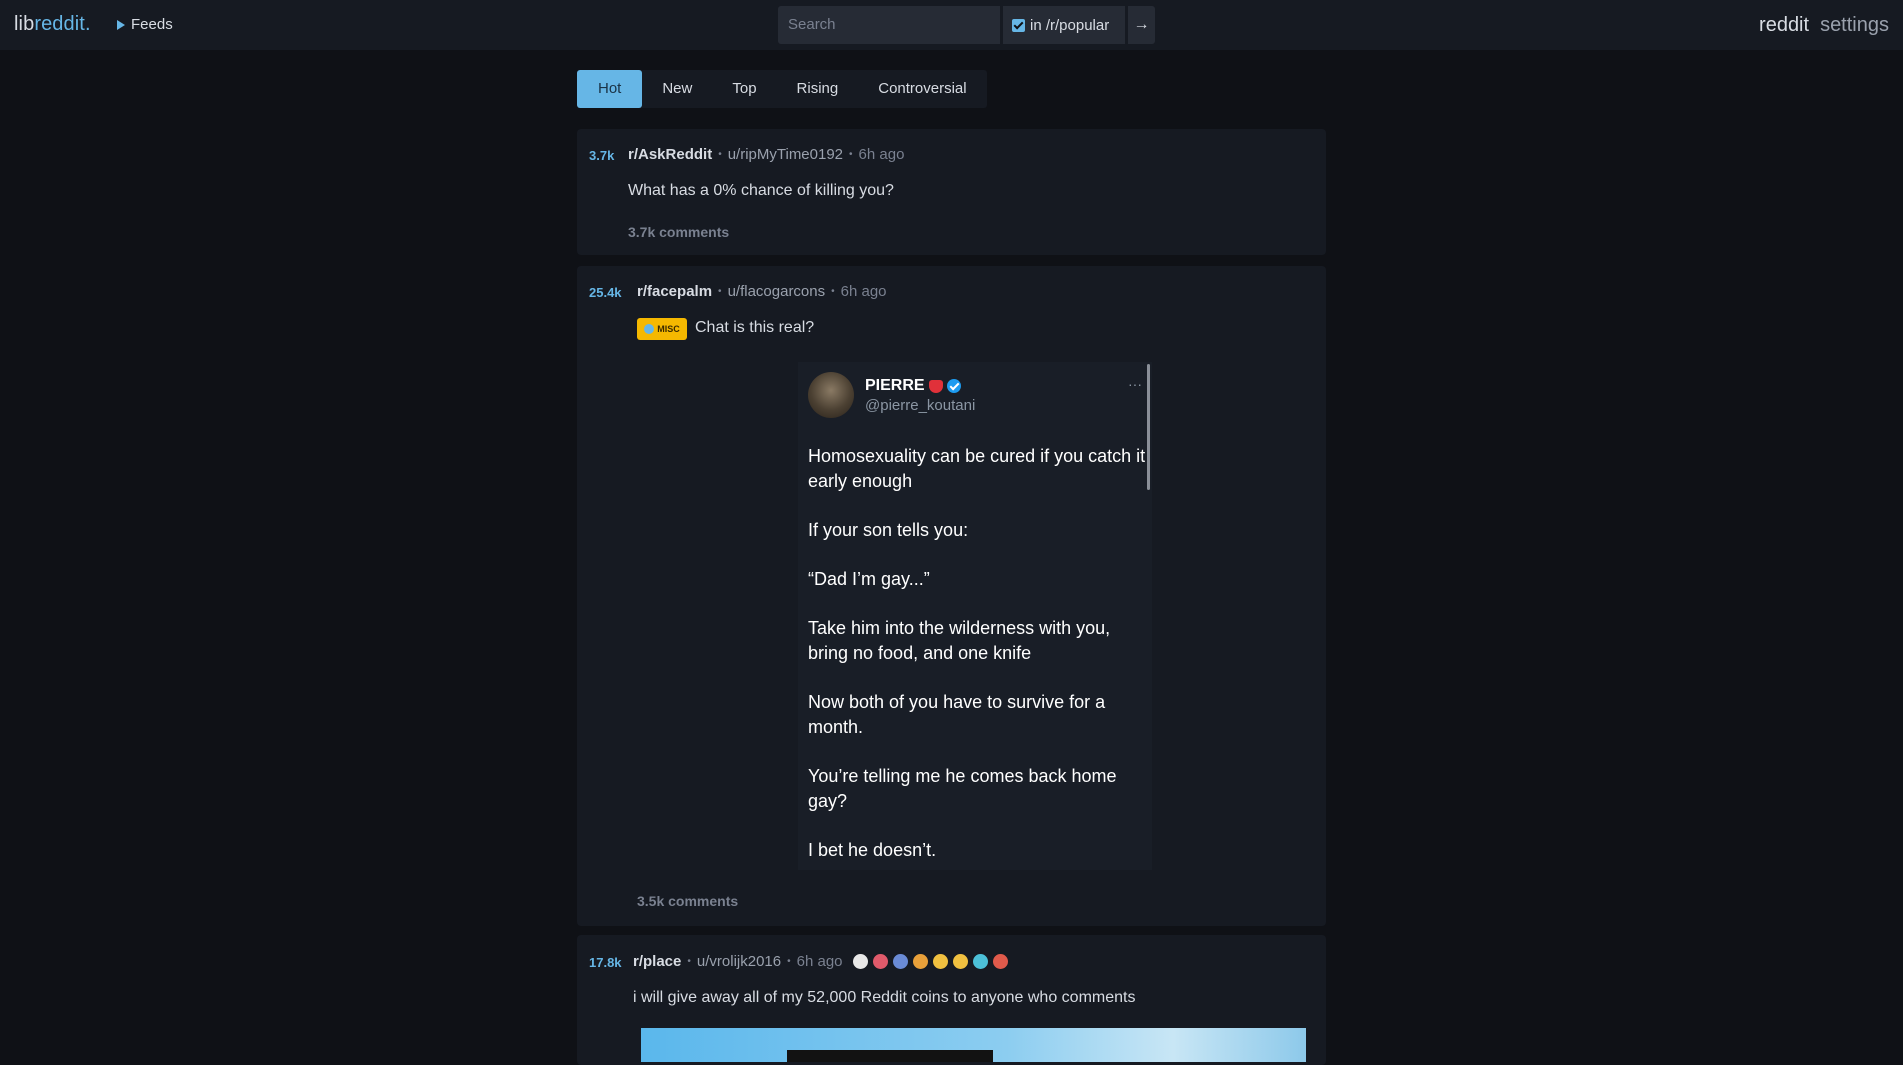 The height and width of the screenshot is (1065, 1903). Describe the element at coordinates (1784, 25) in the screenshot. I see `reddit-link: reddit` at that location.